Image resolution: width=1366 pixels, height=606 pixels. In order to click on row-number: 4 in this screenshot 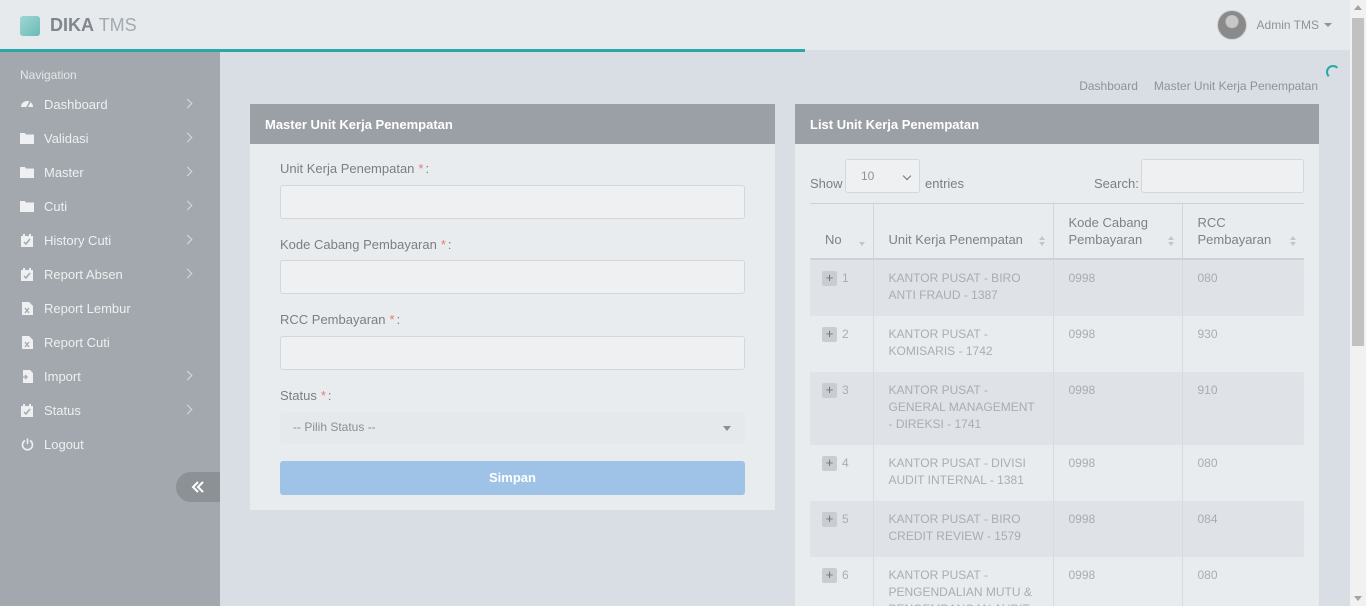, I will do `click(845, 463)`.